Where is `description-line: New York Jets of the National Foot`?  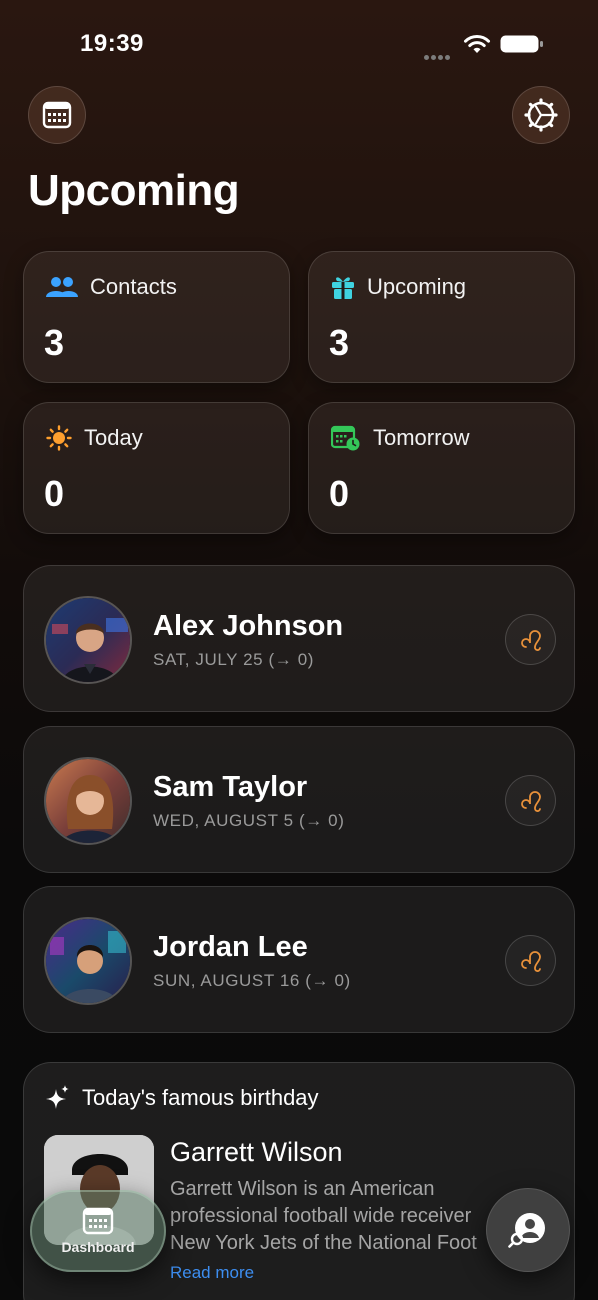
description-line: New York Jets of the National Foot is located at coordinates (323, 1243).